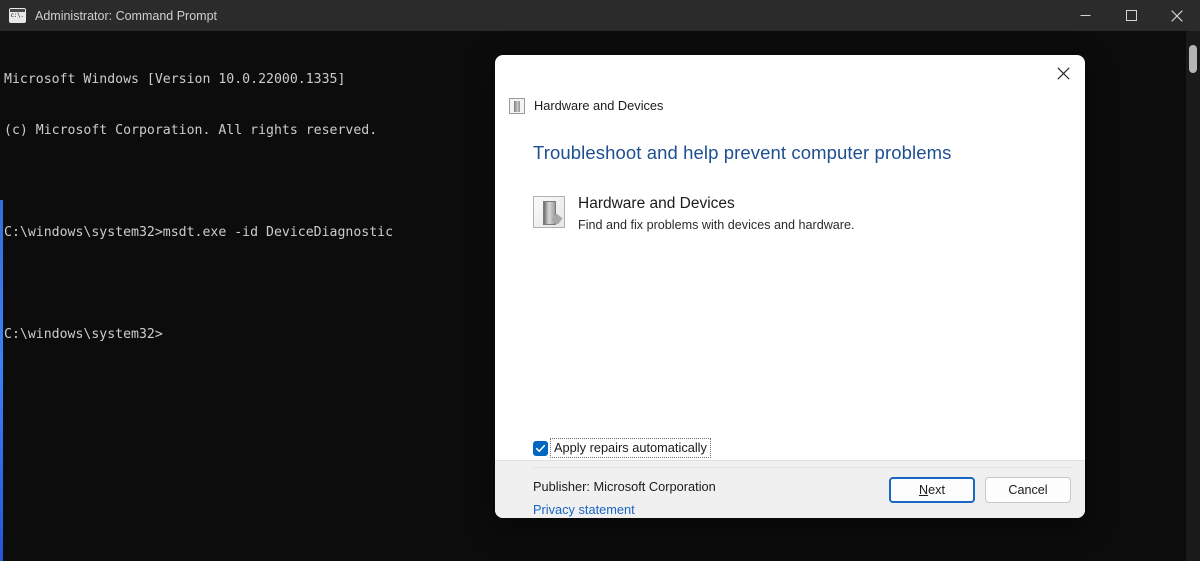 This screenshot has height=561, width=1200. I want to click on apply-repairs-label: Apply repairs automatically, so click(630, 448).